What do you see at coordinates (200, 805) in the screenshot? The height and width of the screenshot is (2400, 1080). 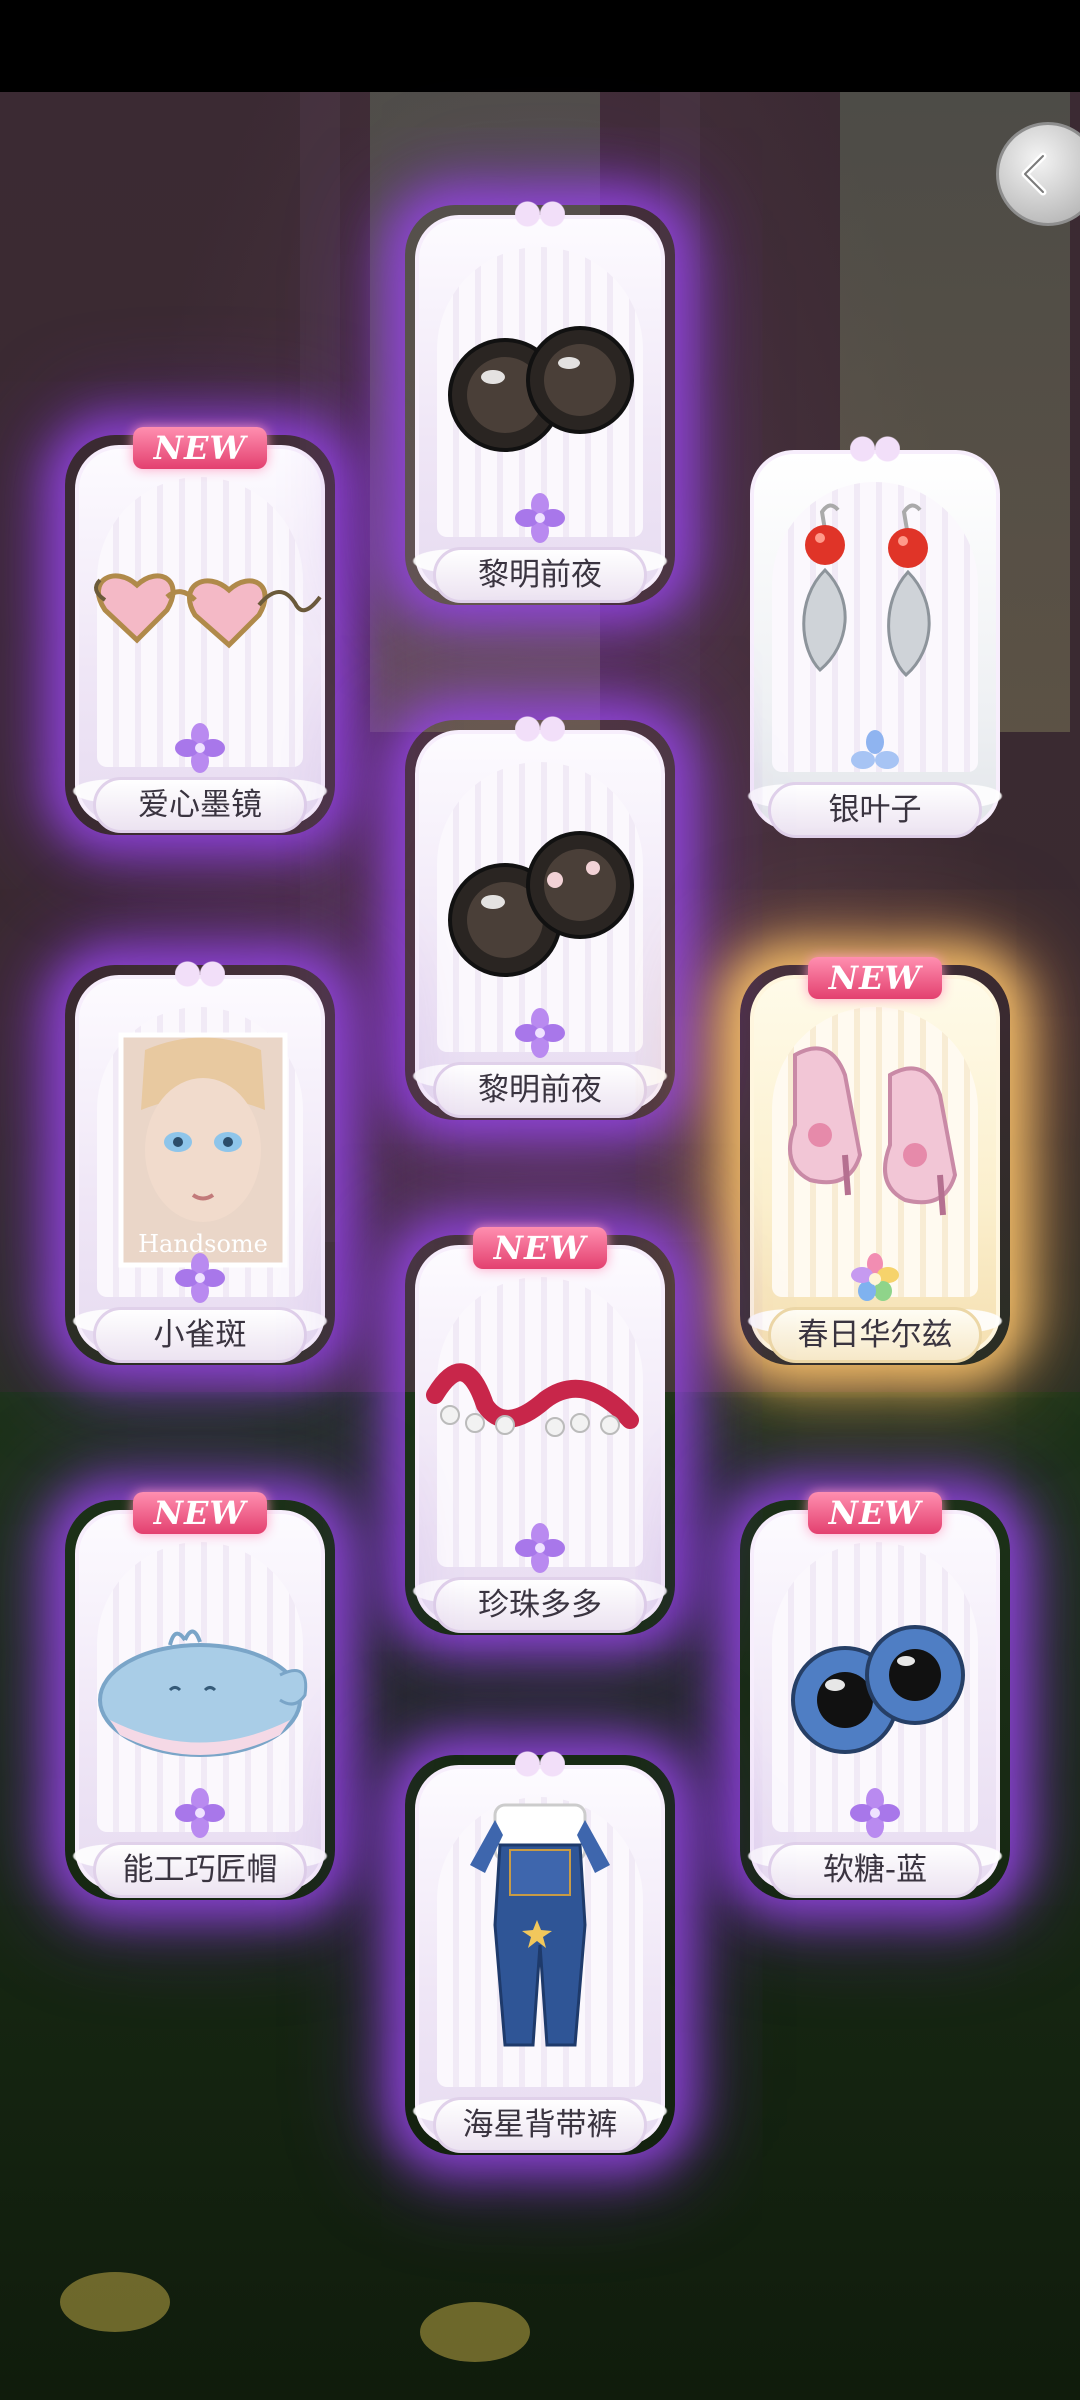 I see `item-name: 爱心墨镜` at bounding box center [200, 805].